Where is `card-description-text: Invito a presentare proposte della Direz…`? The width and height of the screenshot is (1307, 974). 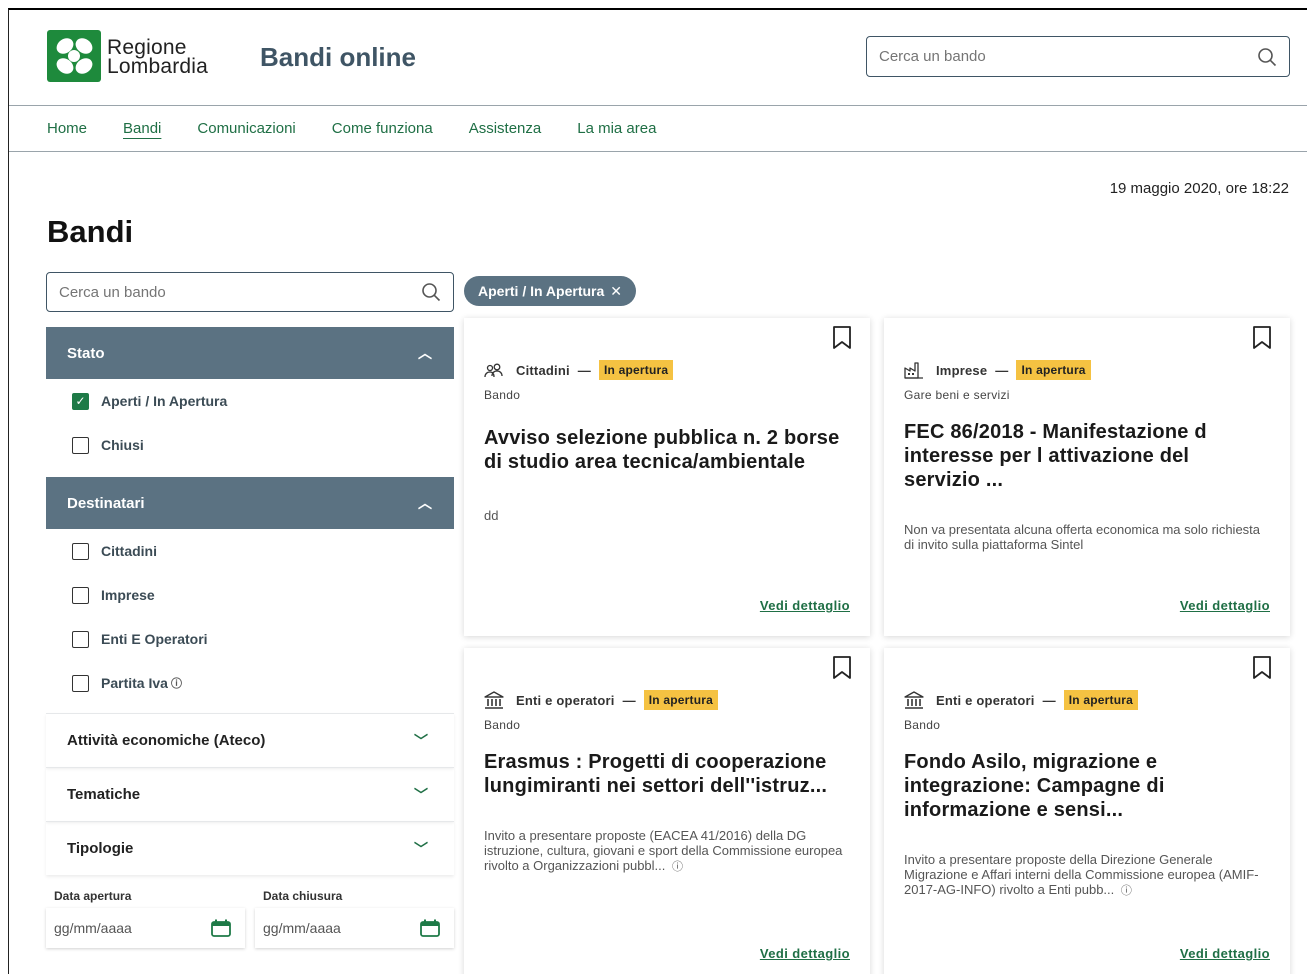
card-description-text: Invito a presentare proposte della Direz… is located at coordinates (1081, 874).